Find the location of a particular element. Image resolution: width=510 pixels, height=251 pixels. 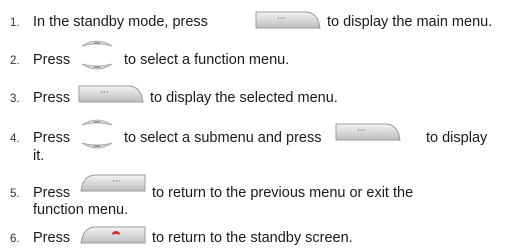

step-number: 6. is located at coordinates (15, 239).